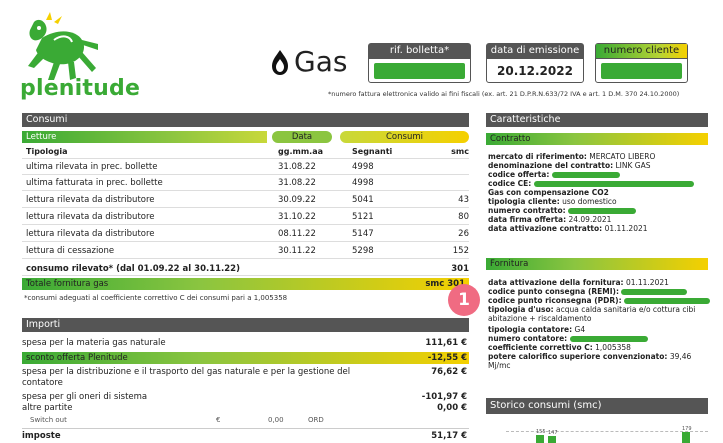 The height and width of the screenshot is (443, 723). What do you see at coordinates (245, 408) in the screenshot?
I see `importi-row-altre: altre partite 0,00 €` at bounding box center [245, 408].